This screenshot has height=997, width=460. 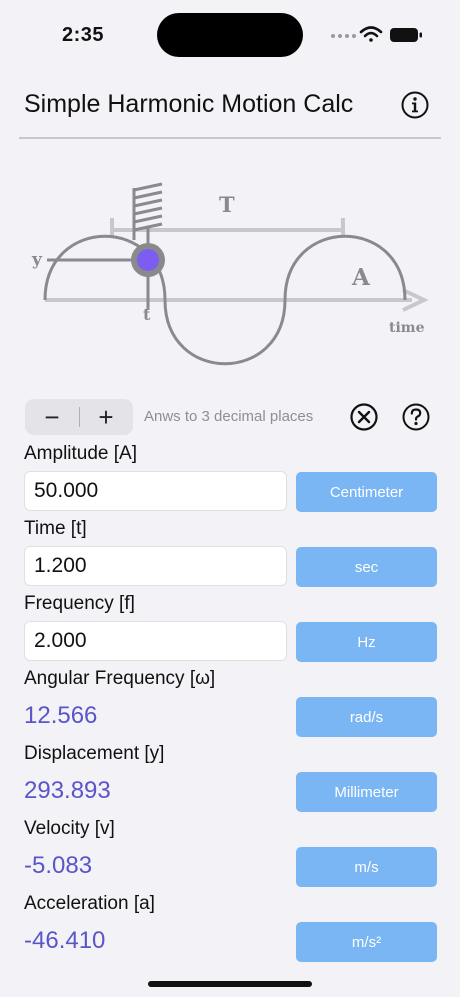 What do you see at coordinates (366, 567) in the screenshot?
I see `time-unit-button: sec` at bounding box center [366, 567].